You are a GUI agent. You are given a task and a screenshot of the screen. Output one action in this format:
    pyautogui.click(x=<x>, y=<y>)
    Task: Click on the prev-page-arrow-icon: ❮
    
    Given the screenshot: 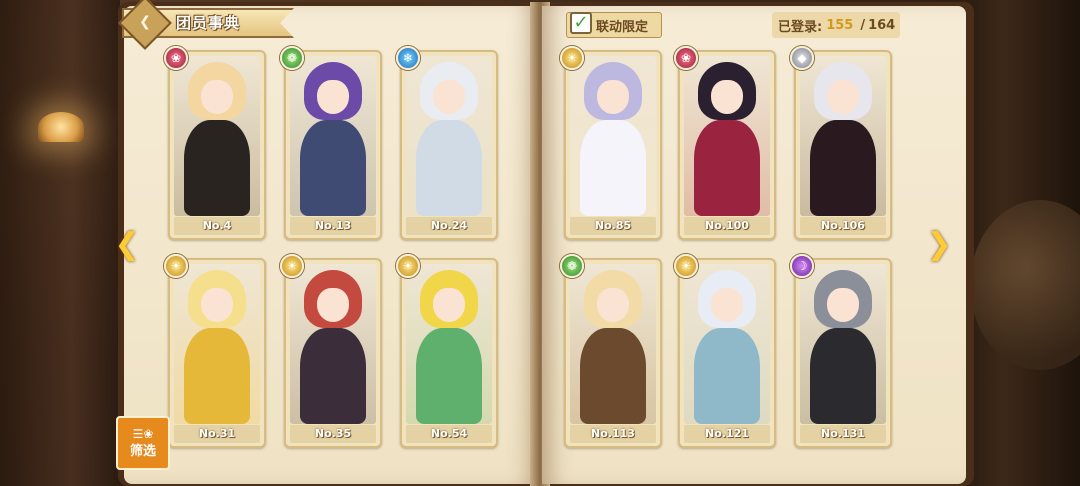 What is the action you would take?
    pyautogui.click(x=126, y=244)
    